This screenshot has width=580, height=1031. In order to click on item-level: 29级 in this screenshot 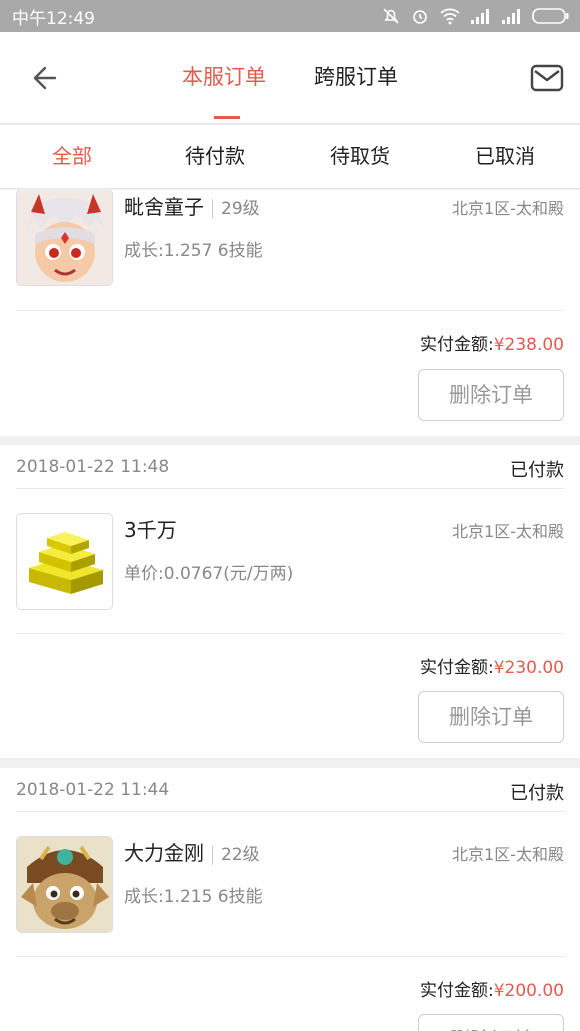, I will do `click(236, 209)`.